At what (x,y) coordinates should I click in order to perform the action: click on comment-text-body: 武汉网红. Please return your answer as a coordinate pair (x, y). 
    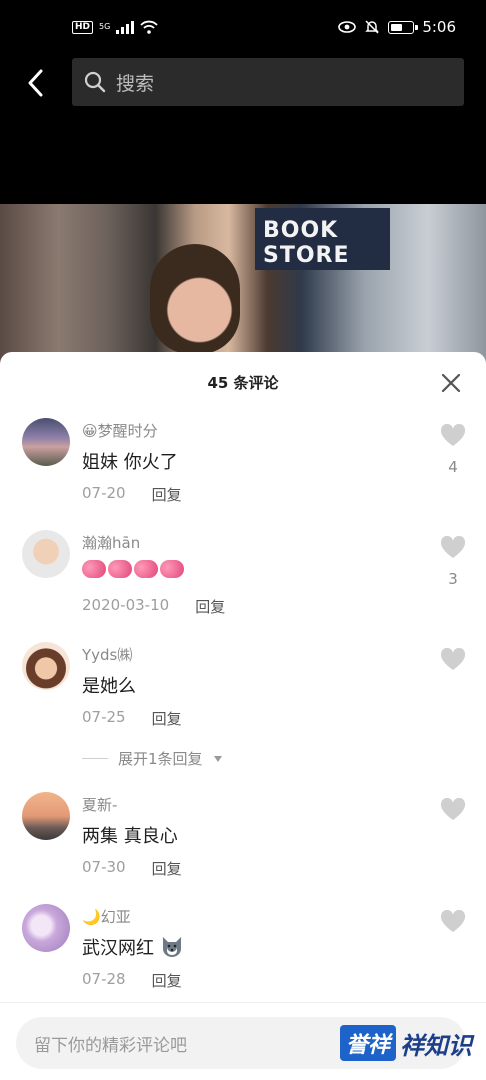
    Looking at the image, I should click on (118, 948).